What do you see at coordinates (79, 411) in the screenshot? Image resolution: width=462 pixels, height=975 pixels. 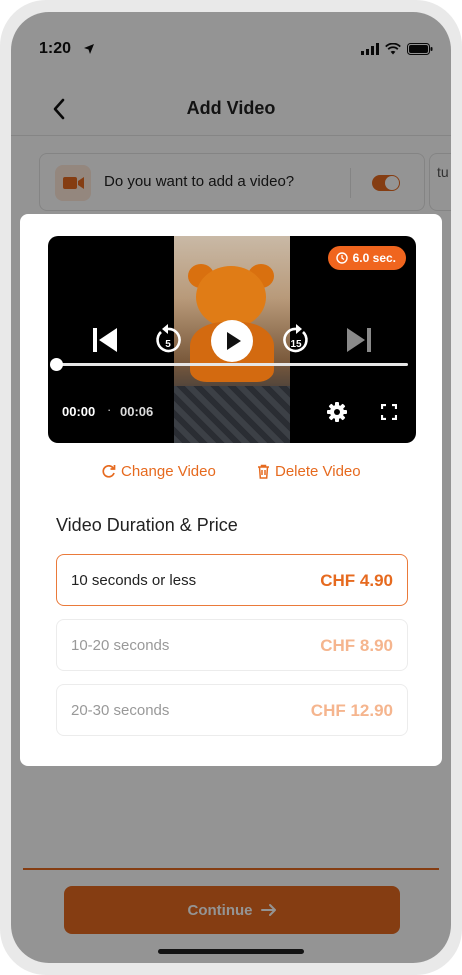 I see `current-time: 00:00` at bounding box center [79, 411].